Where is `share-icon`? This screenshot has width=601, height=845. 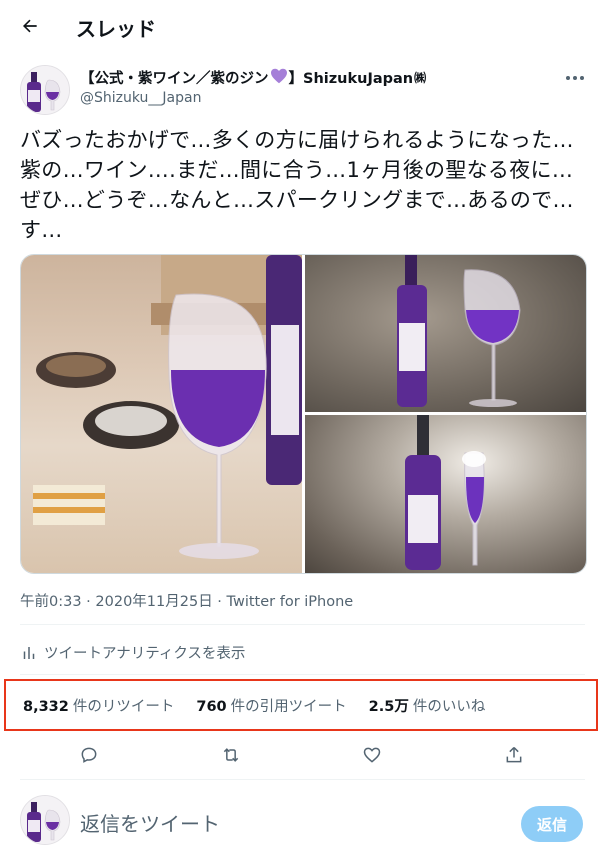 share-icon is located at coordinates (514, 754).